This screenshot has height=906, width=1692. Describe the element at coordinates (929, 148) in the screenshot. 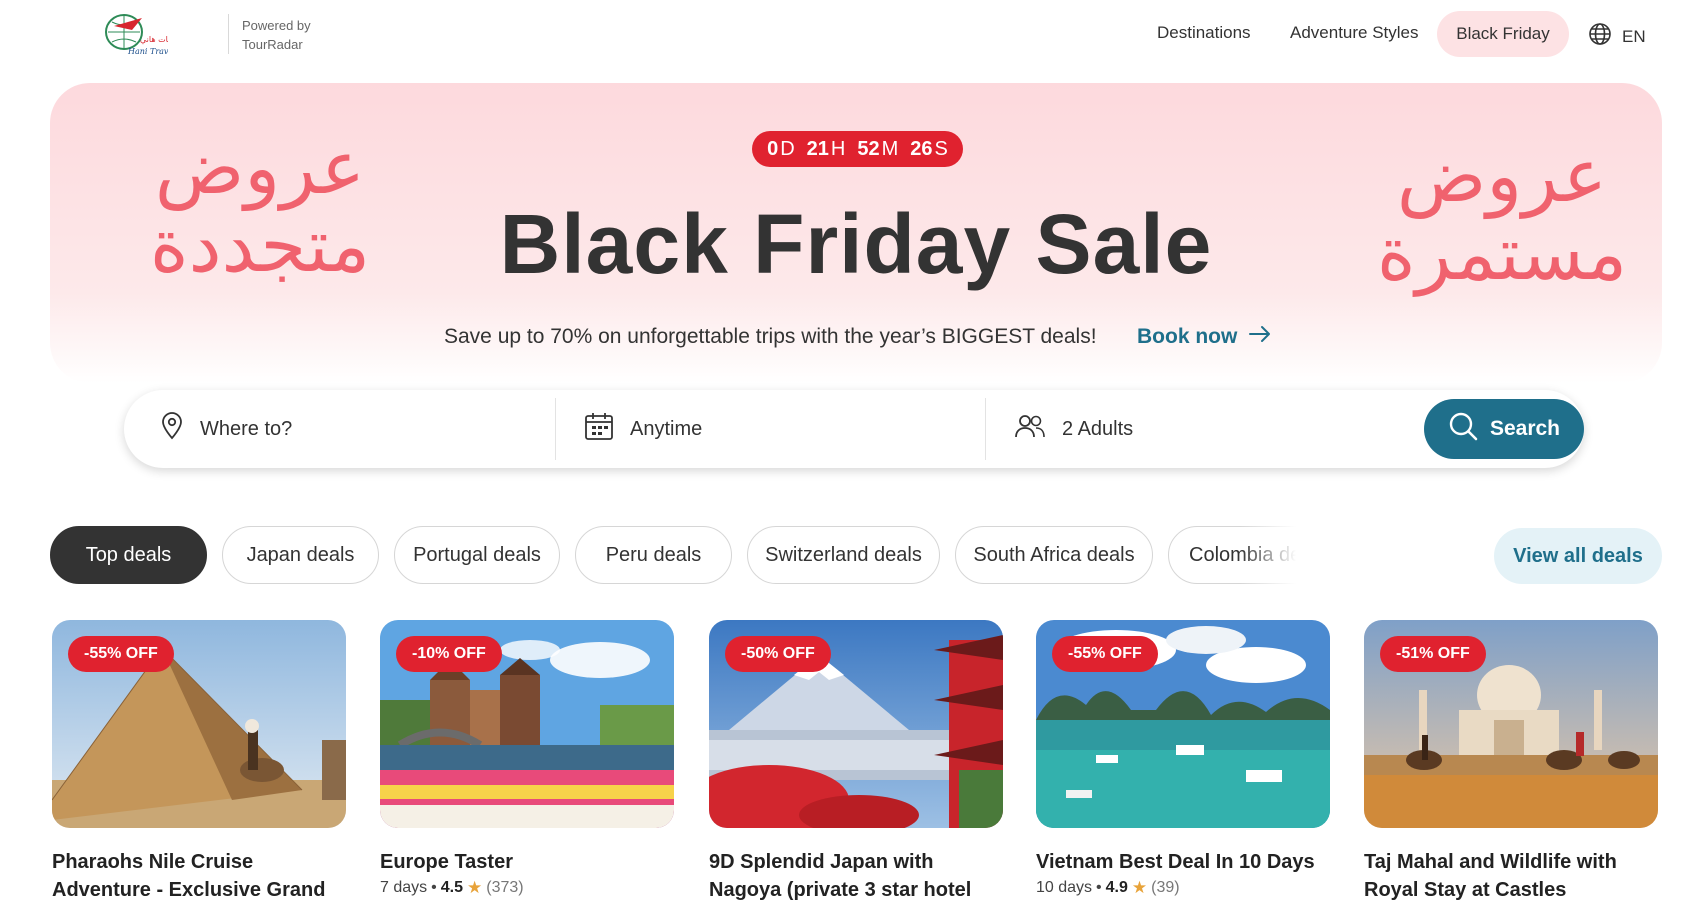

I see `countdown-seconds: 26 S` at that location.